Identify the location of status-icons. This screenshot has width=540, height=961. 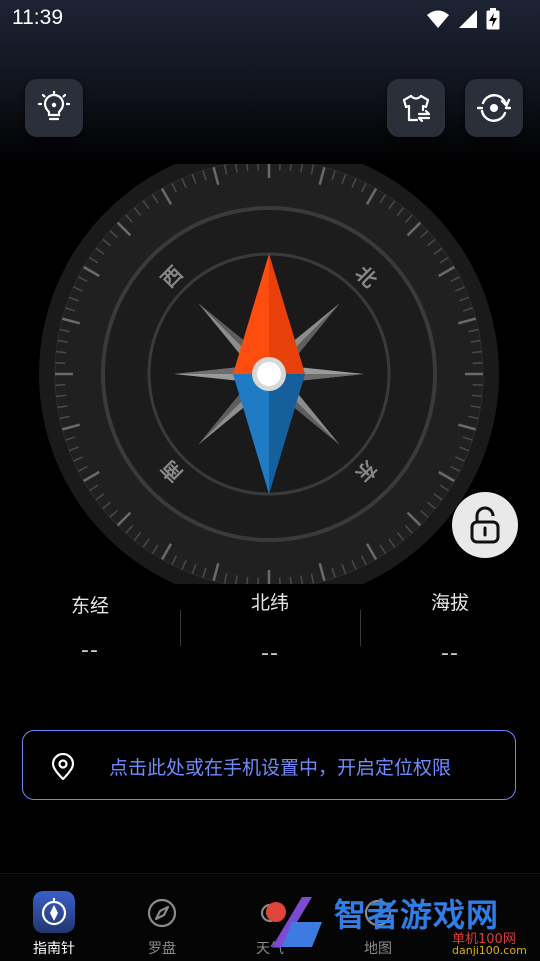
(463, 19).